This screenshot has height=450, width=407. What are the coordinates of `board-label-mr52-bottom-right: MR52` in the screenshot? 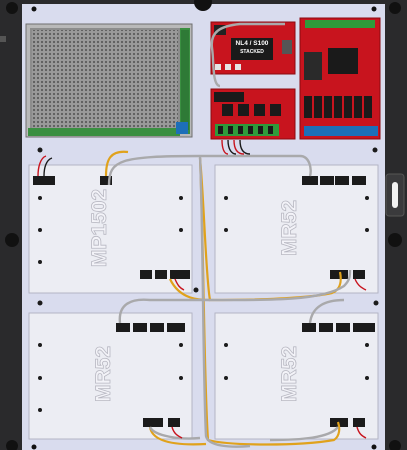 It's located at (290, 374).